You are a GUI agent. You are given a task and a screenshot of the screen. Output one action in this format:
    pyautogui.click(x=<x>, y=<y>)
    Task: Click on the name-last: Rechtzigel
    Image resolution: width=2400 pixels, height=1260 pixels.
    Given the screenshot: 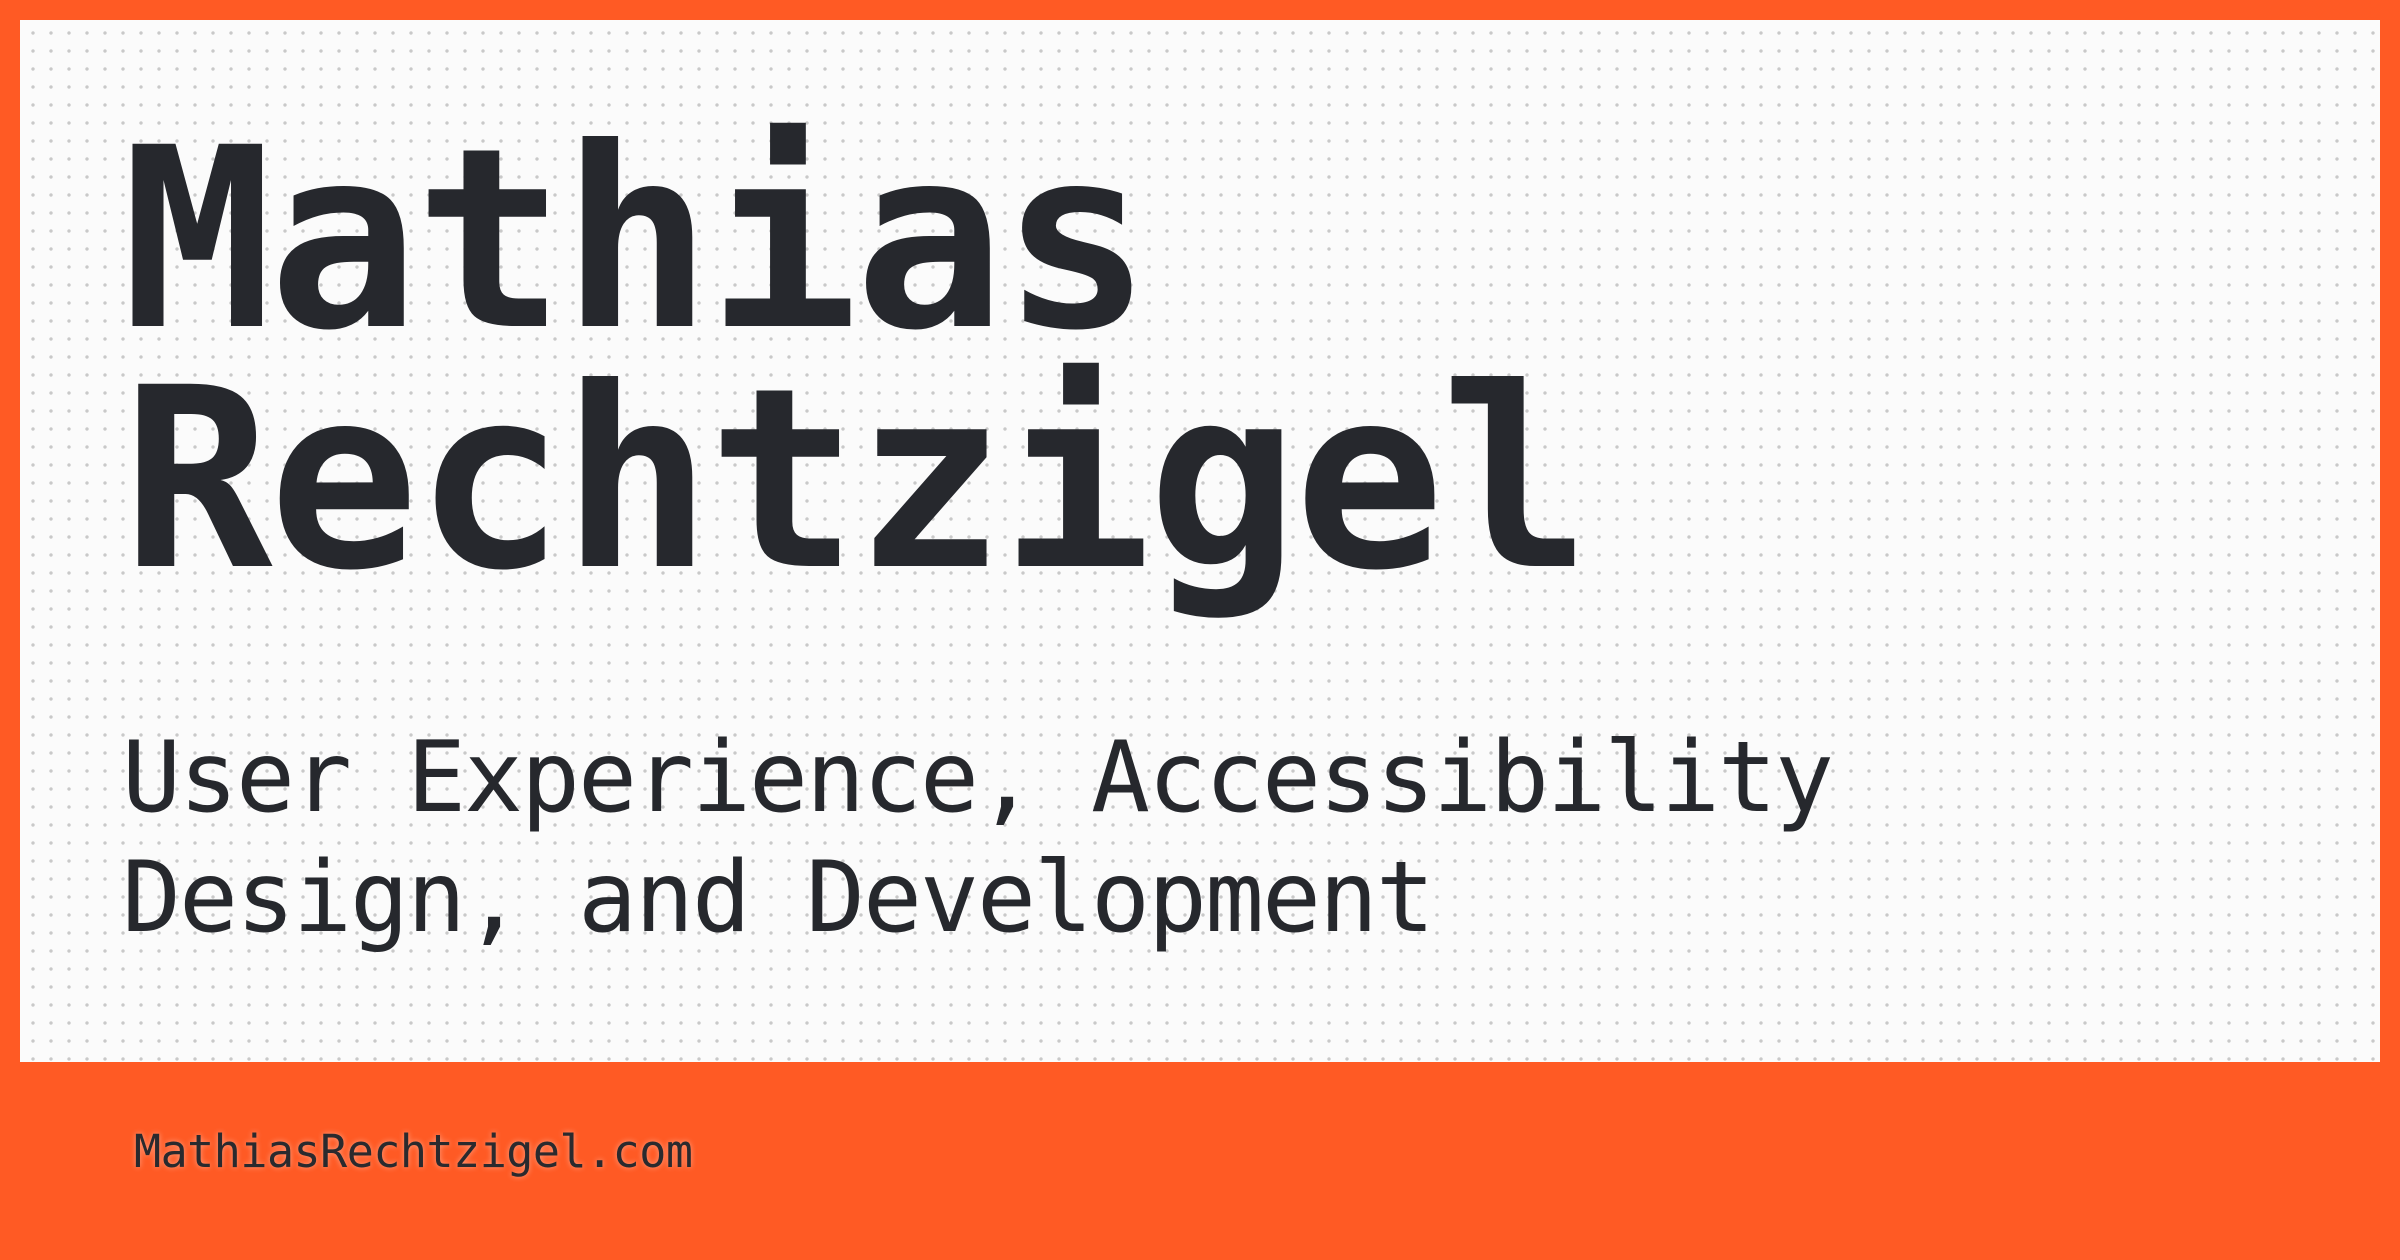 What is the action you would take?
    pyautogui.click(x=856, y=479)
    